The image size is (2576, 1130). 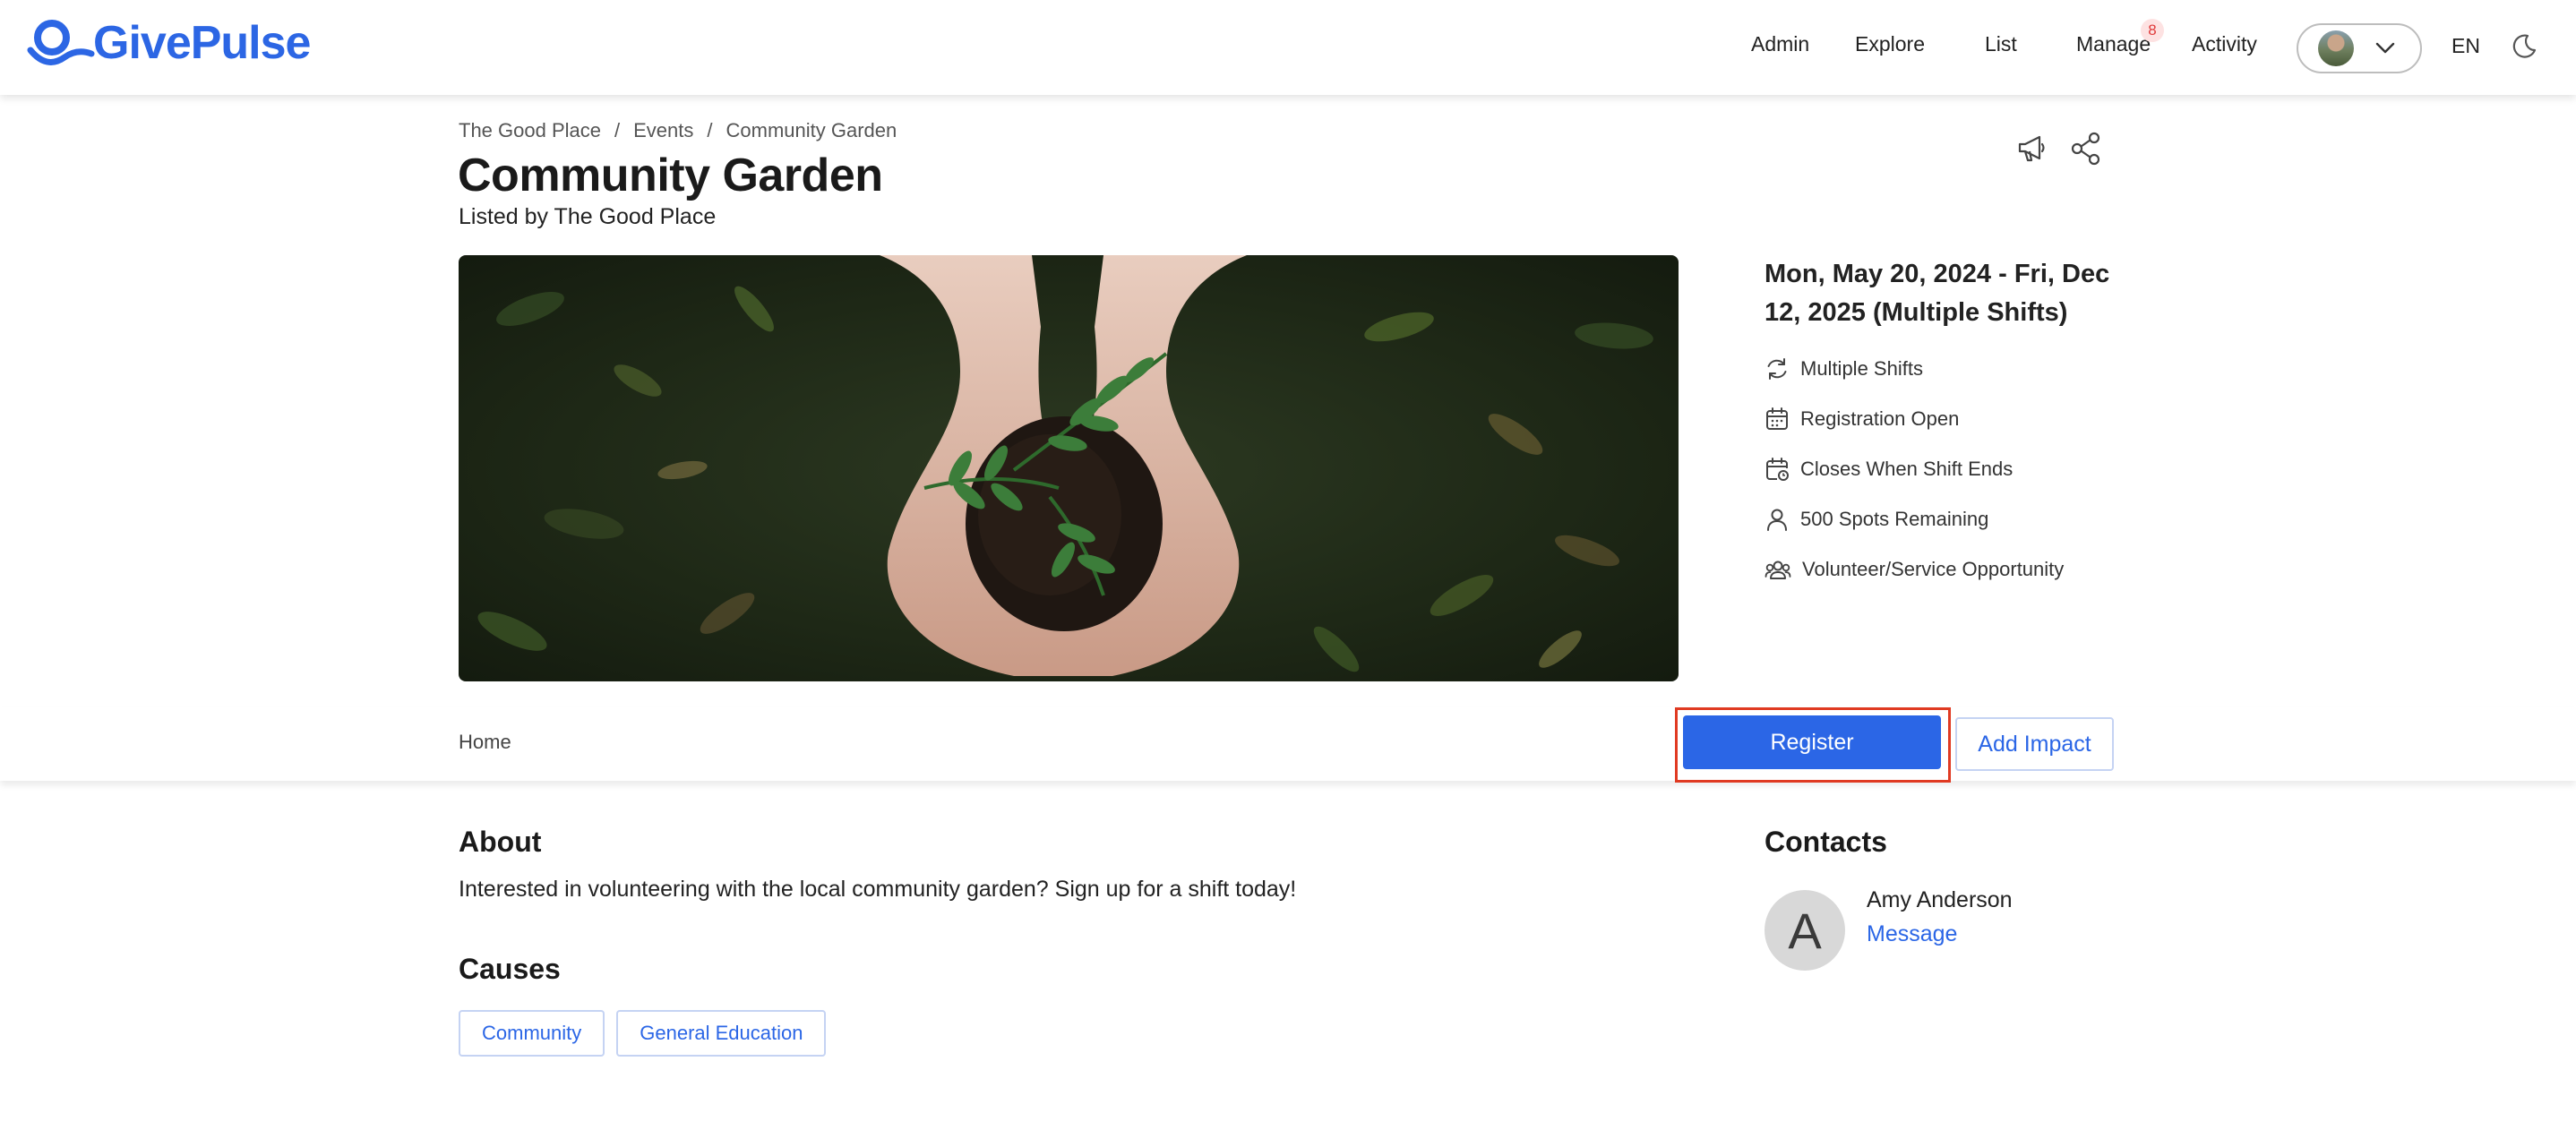 I want to click on nav-explore: Explore, so click(x=1890, y=44).